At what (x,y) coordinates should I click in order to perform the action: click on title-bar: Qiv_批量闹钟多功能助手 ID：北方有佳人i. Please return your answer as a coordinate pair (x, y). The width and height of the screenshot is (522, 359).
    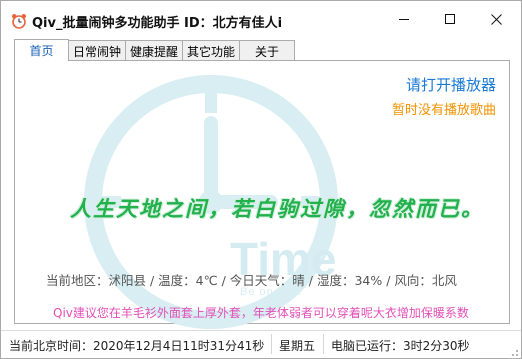
    Looking at the image, I should click on (261, 20).